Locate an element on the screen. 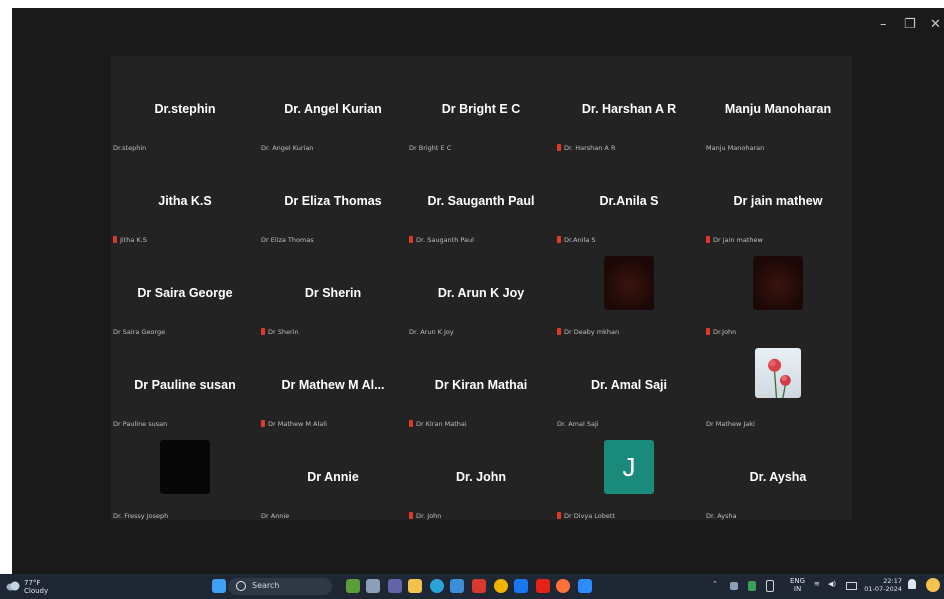 The image size is (944, 599). participant-label: Dr Kiran Mathai is located at coordinates (438, 424).